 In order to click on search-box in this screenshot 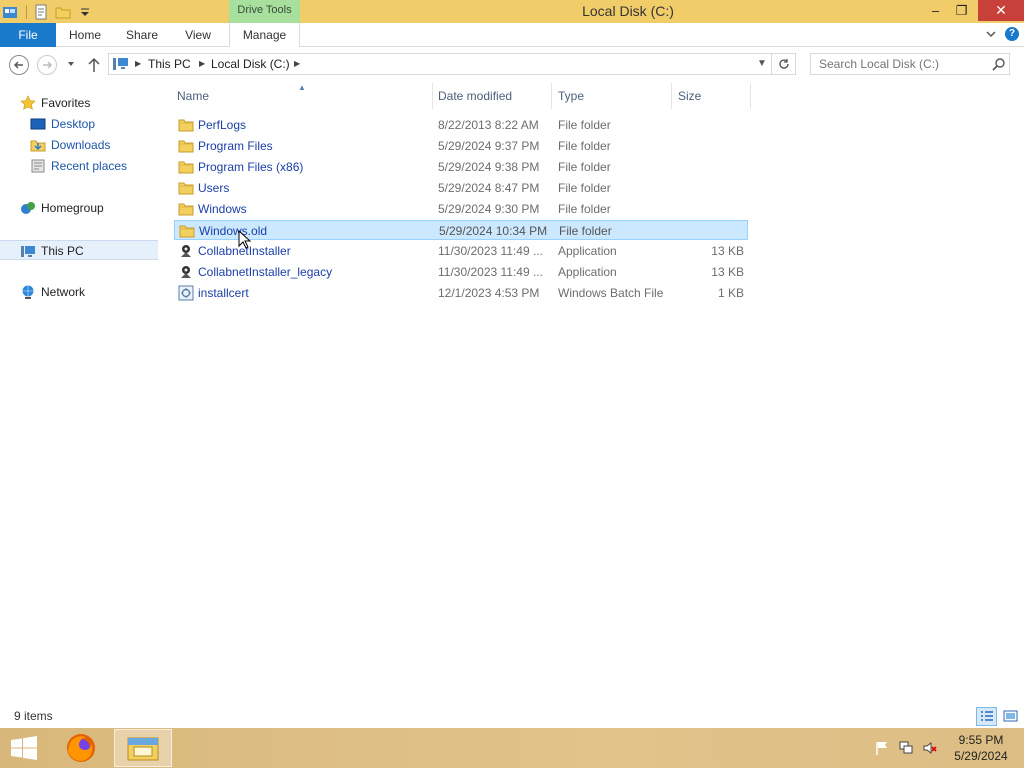, I will do `click(910, 64)`.